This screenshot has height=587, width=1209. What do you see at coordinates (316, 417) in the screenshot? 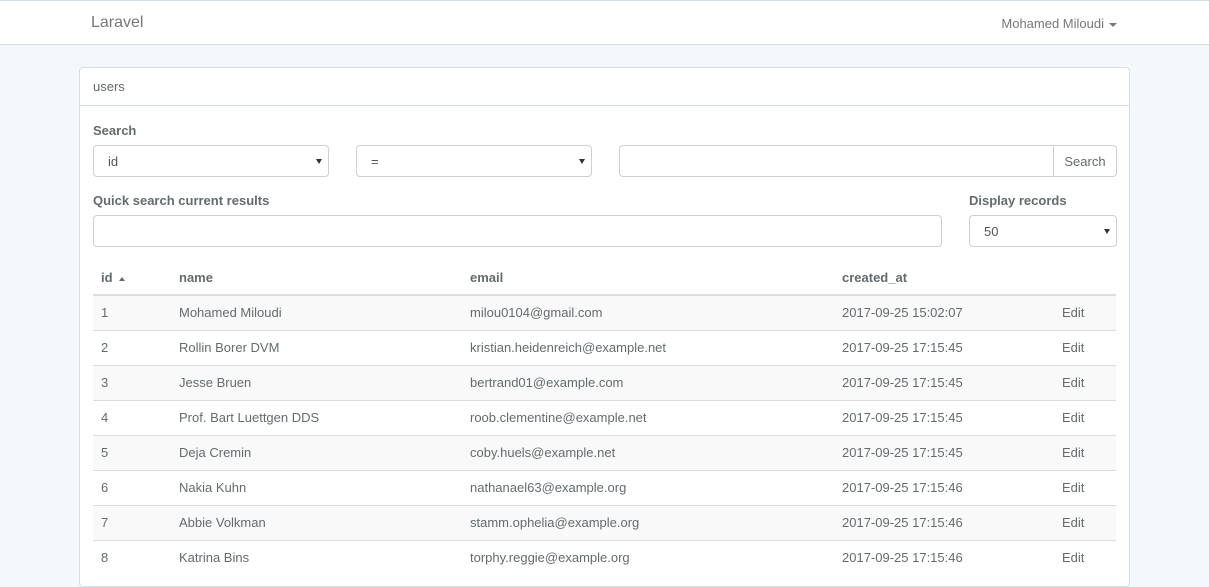
I see `cell-name: Prof. Bart Luettgen DDS` at bounding box center [316, 417].